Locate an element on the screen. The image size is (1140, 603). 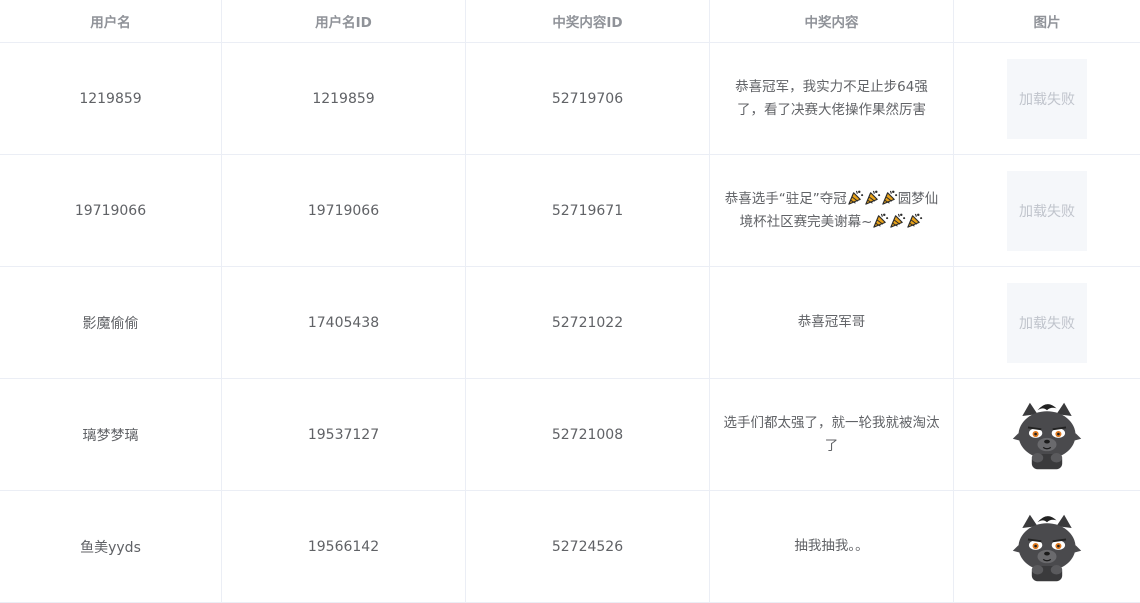
content-text-part: 恭喜选手“驻足”夺冠 is located at coordinates (785, 198).